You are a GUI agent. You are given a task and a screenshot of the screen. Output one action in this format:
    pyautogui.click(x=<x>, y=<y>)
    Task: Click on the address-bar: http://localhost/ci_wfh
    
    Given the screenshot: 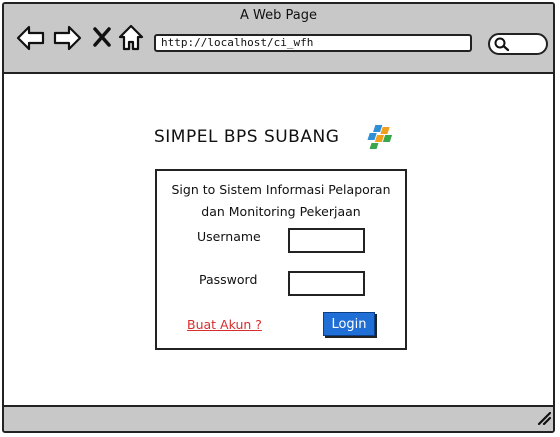 What is the action you would take?
    pyautogui.click(x=313, y=43)
    